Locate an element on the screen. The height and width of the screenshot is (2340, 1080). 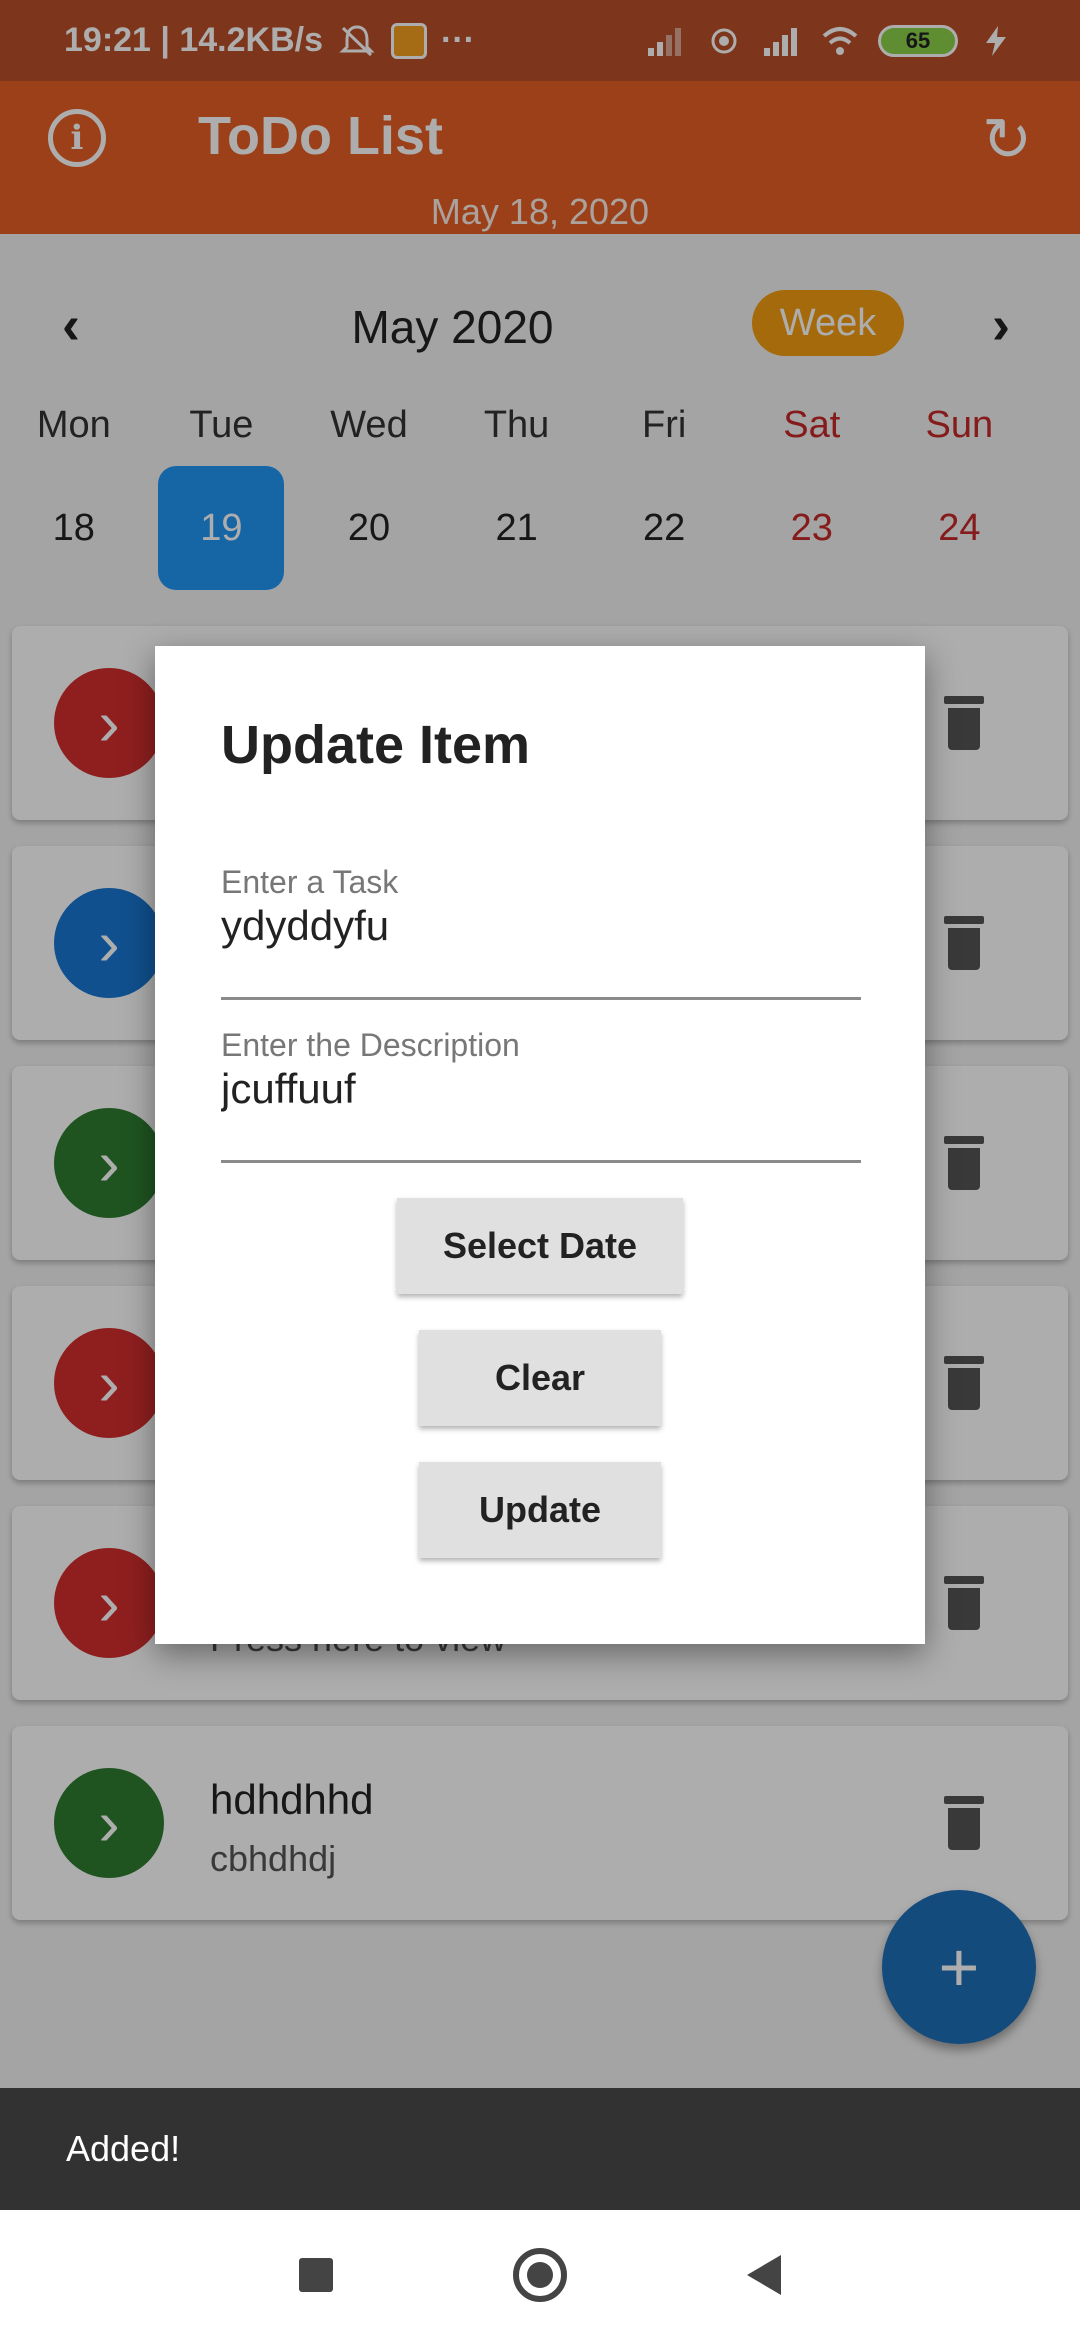
snackbar-message: Added! is located at coordinates (123, 2148).